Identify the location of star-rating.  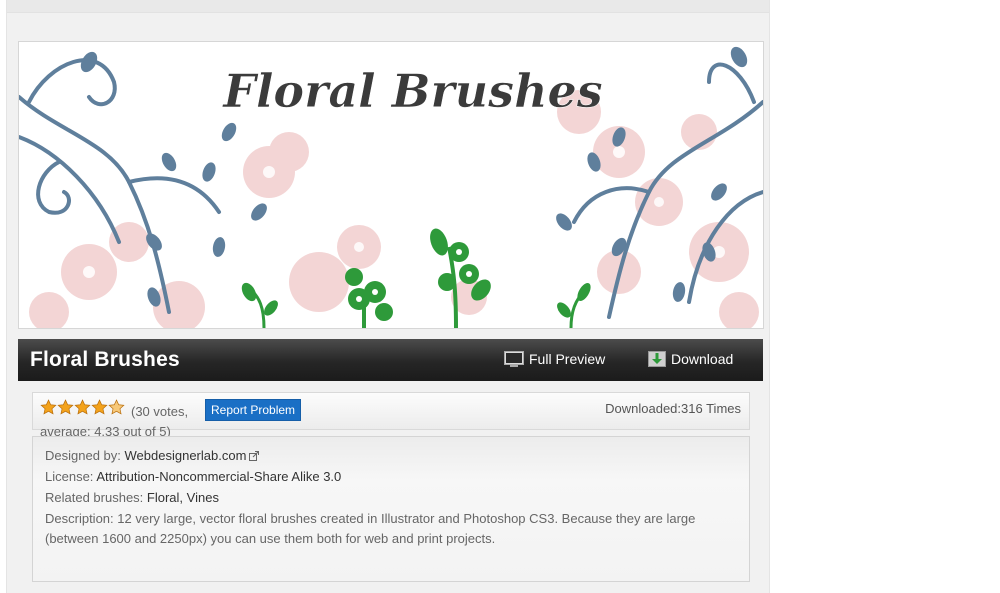
(82, 407).